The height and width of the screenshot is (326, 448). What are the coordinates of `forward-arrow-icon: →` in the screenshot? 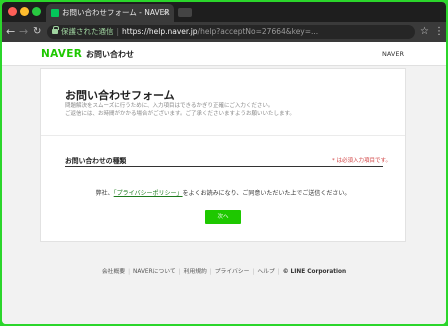 It's located at (23, 32).